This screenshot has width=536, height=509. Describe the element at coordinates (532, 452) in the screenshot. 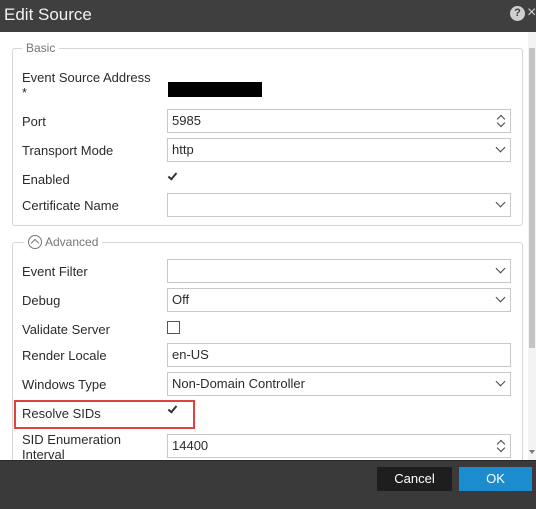

I see `scroll-down-icon` at that location.